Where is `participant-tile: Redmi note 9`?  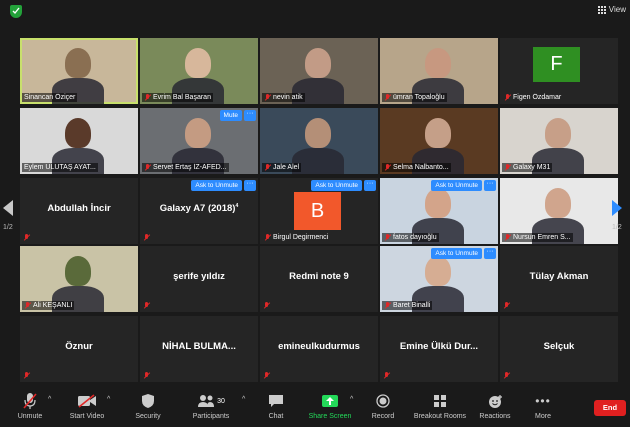 participant-tile: Redmi note 9 is located at coordinates (319, 279).